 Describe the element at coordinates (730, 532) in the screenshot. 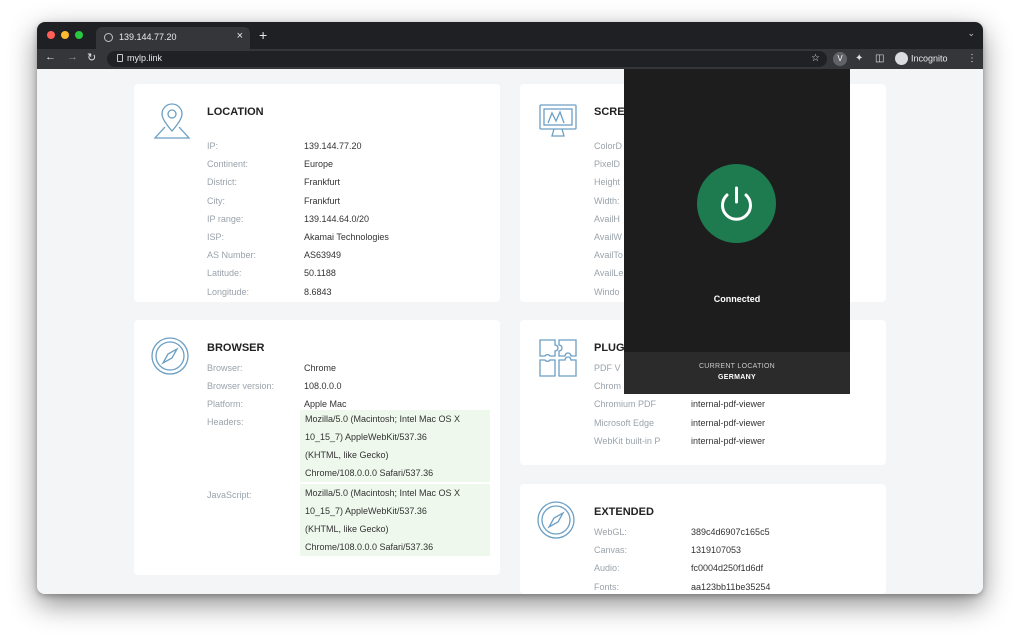

I see `info-value: 389c4d6907c165c5` at that location.